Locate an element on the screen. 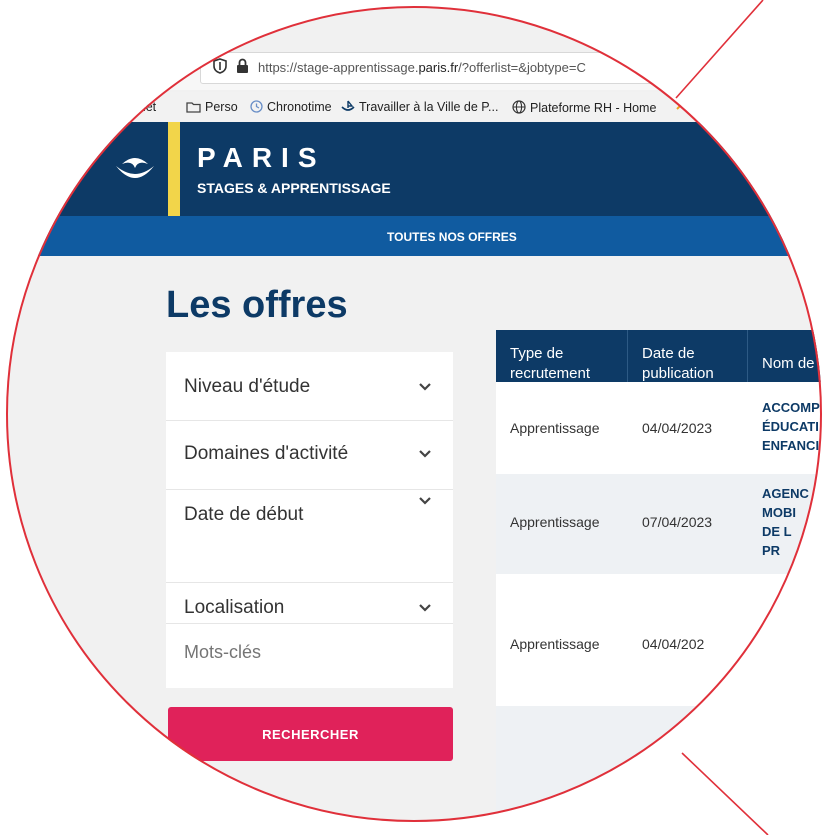  filter-date-debut: Date de début is located at coordinates (309, 536).